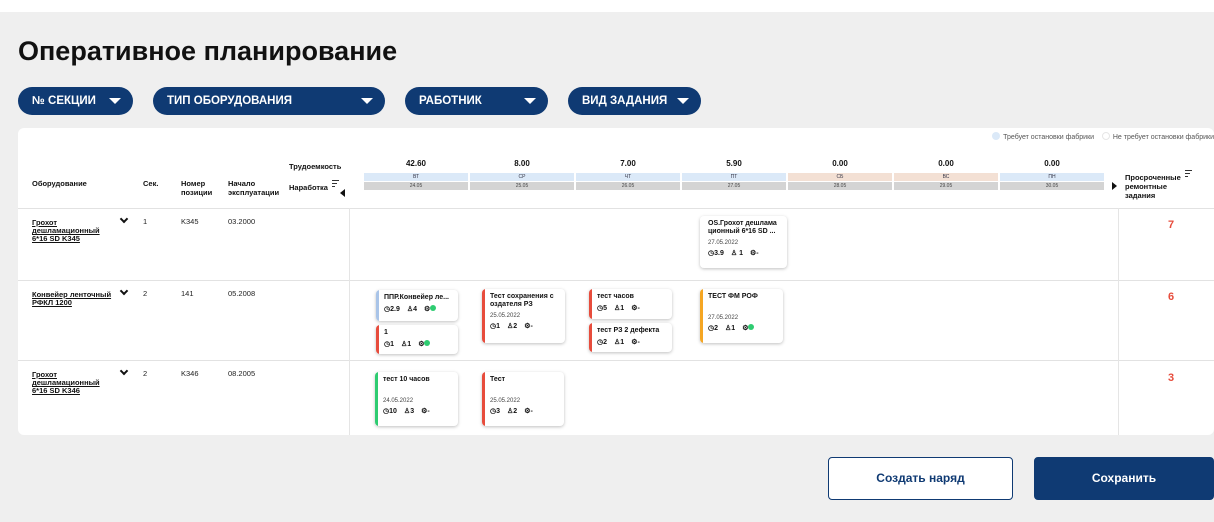  I want to click on card-title: 1, so click(386, 332).